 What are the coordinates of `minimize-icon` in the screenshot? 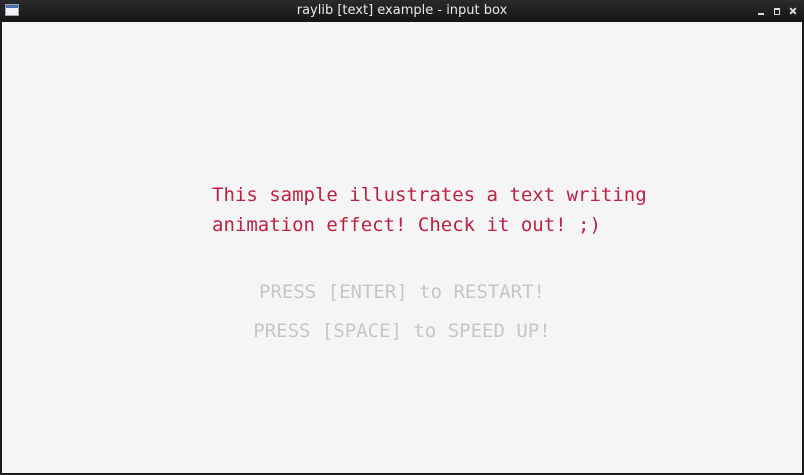 It's located at (761, 11).